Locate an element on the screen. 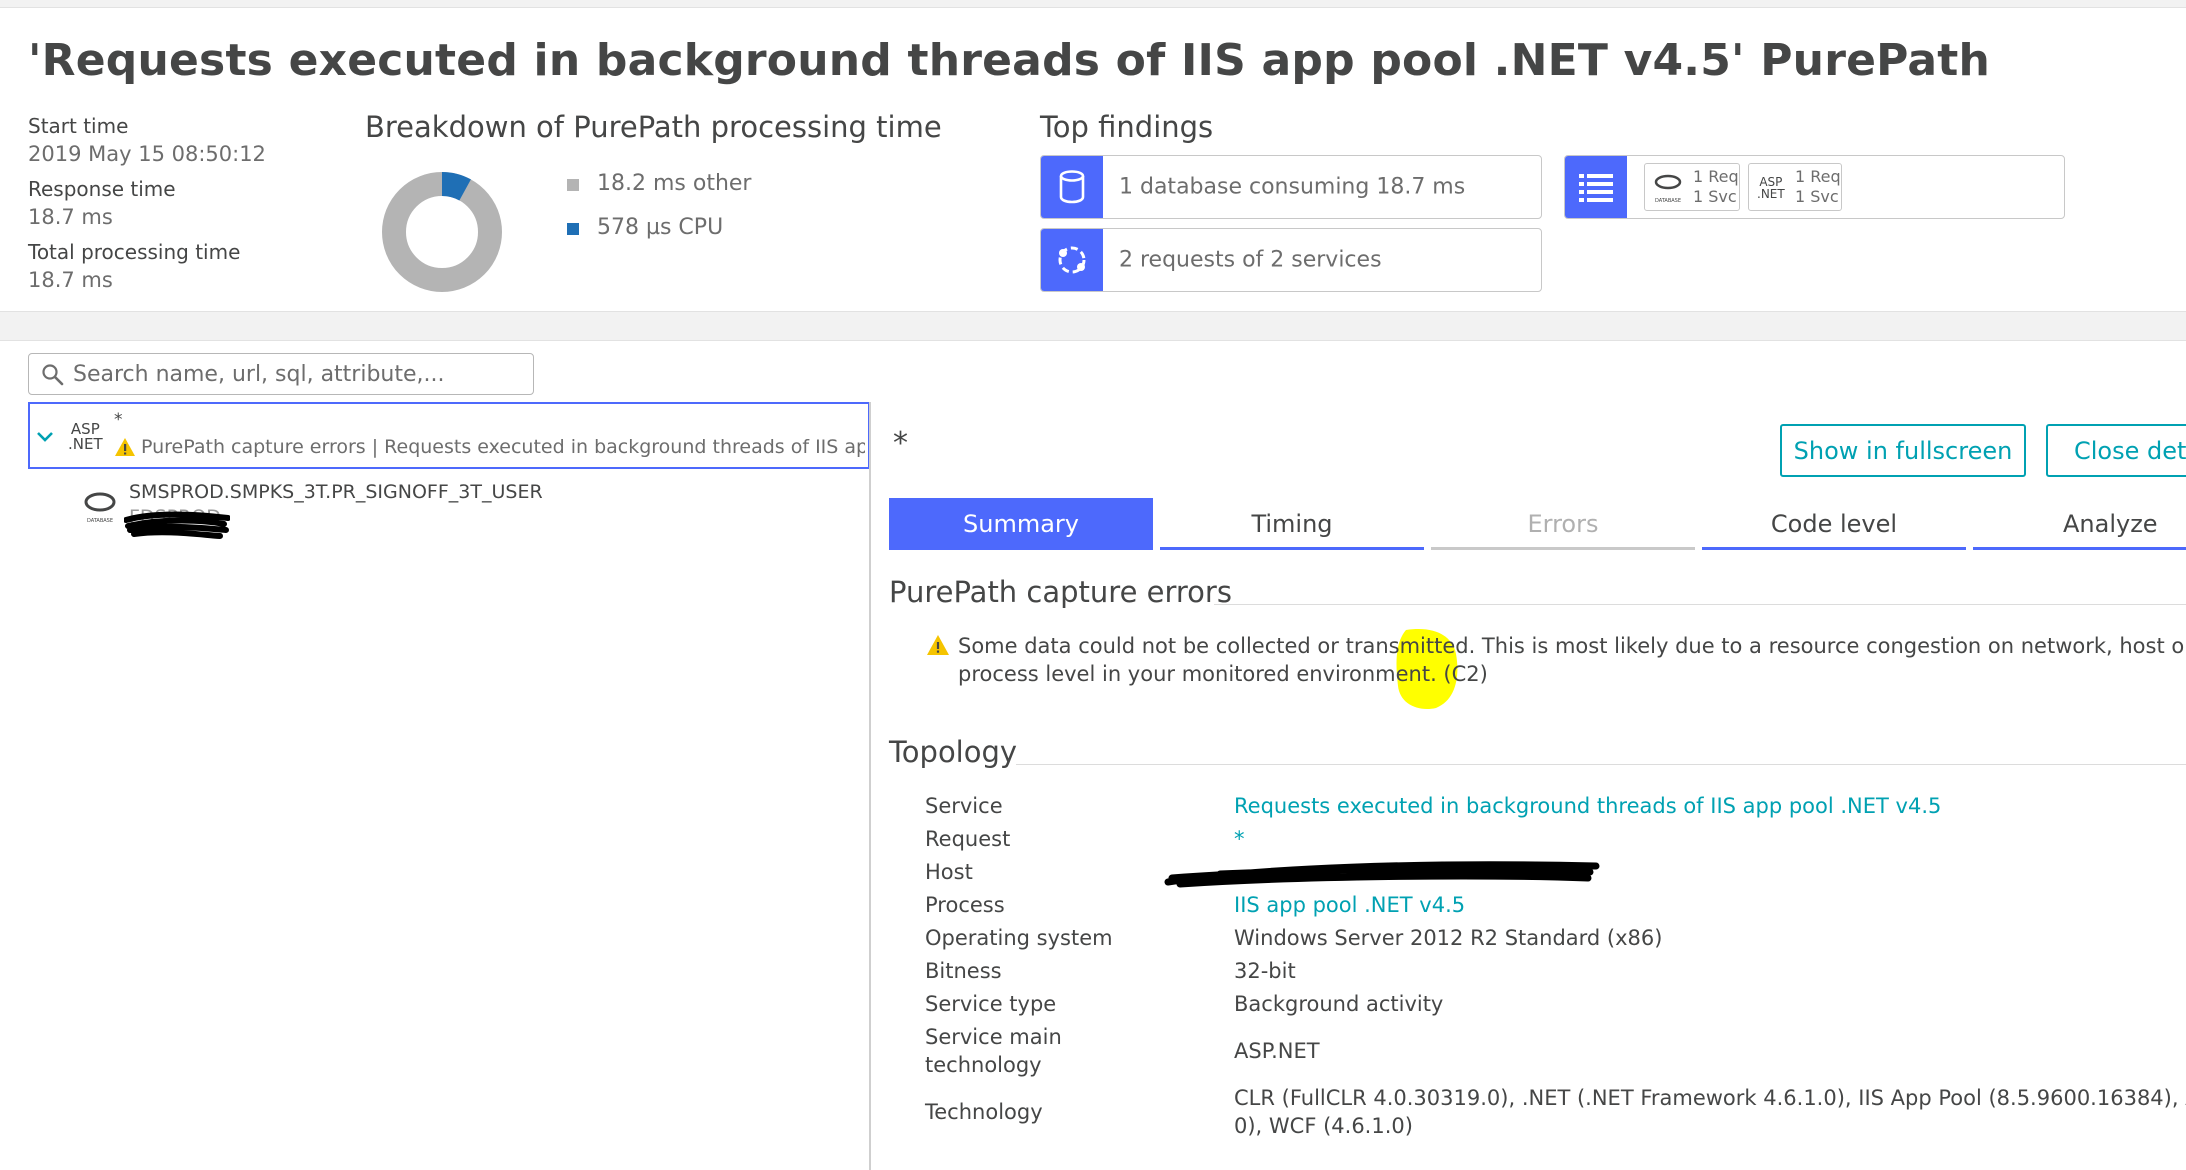 The height and width of the screenshot is (1170, 2186). aspnet-icon-line2: .NET is located at coordinates (85, 444).